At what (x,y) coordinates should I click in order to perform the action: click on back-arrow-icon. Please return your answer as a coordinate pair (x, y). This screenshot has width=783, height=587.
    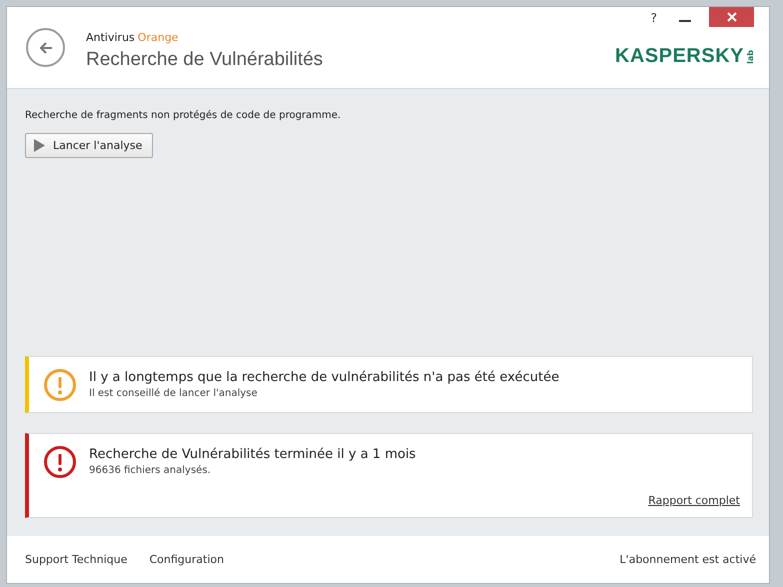
    Looking at the image, I should click on (46, 47).